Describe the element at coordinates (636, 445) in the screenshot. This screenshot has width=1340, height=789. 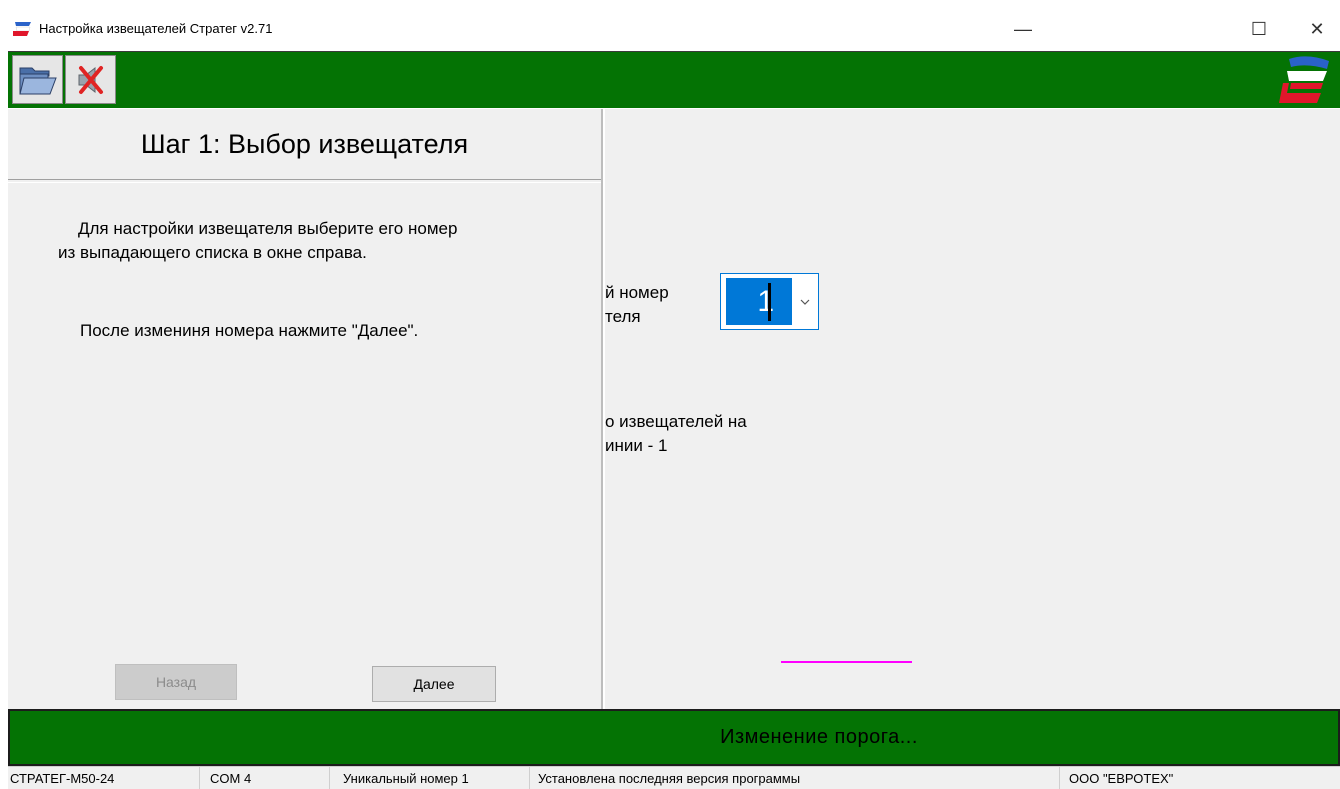
I see `detector-count-label-2: инии - 1` at that location.